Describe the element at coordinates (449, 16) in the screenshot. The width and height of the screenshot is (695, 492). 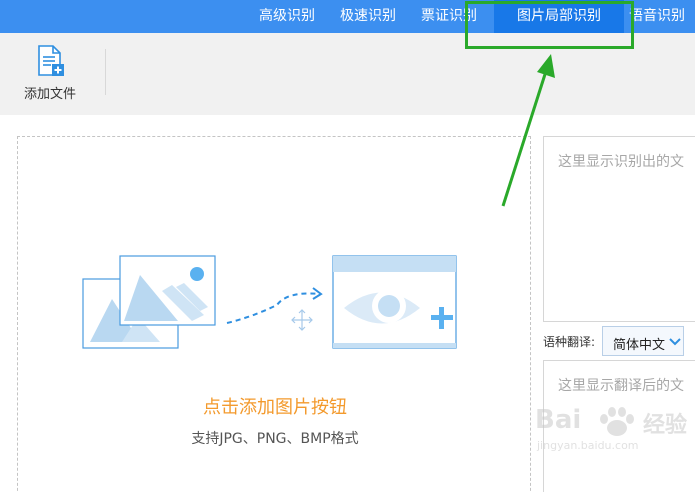
I see `tab-document-ocr: 票证识别` at that location.